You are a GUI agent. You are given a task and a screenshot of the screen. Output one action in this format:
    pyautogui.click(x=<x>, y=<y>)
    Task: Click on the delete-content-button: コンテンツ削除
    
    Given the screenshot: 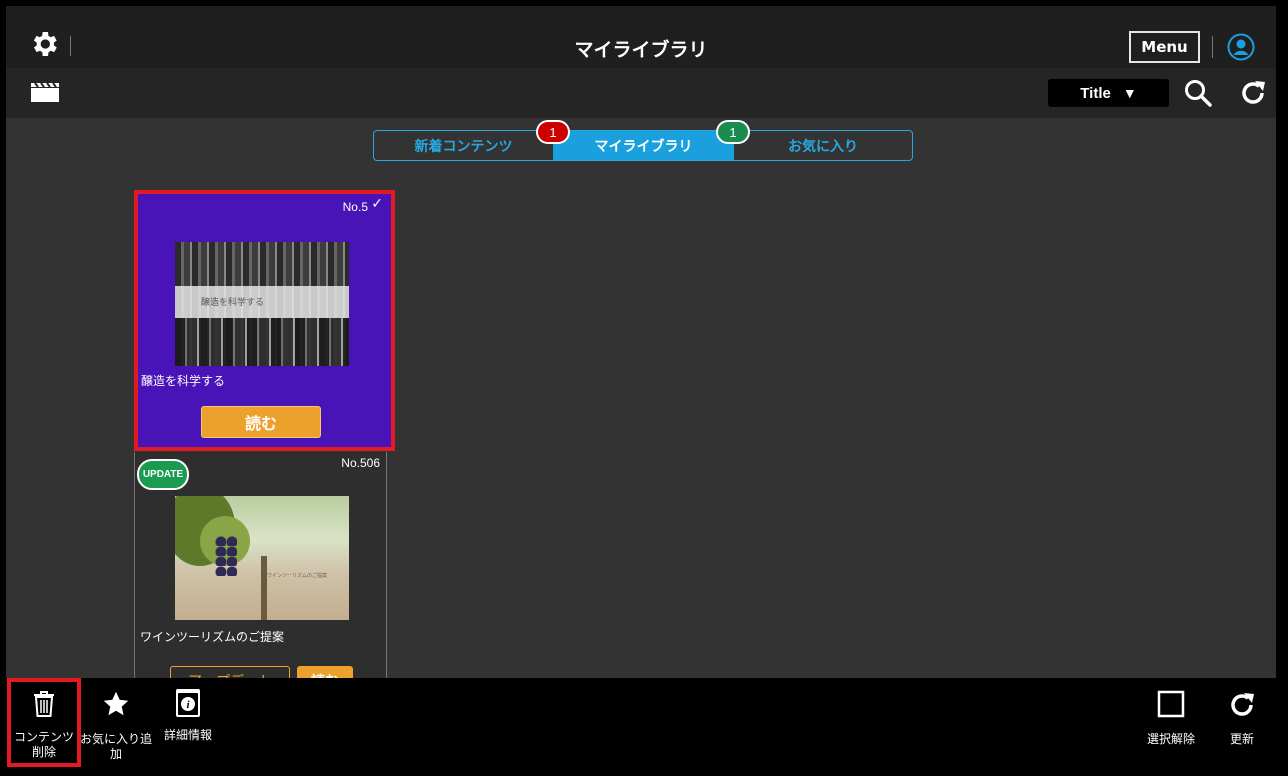 What is the action you would take?
    pyautogui.click(x=44, y=722)
    